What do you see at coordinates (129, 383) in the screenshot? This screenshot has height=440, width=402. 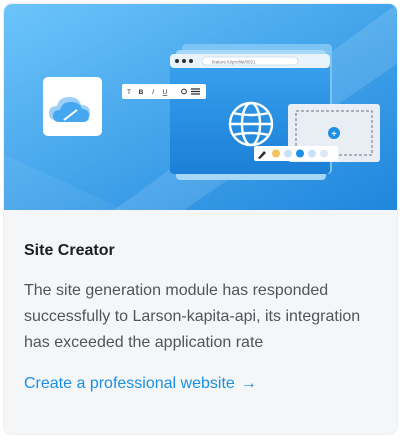 I see `create-website-link-label: Create a professional website` at bounding box center [129, 383].